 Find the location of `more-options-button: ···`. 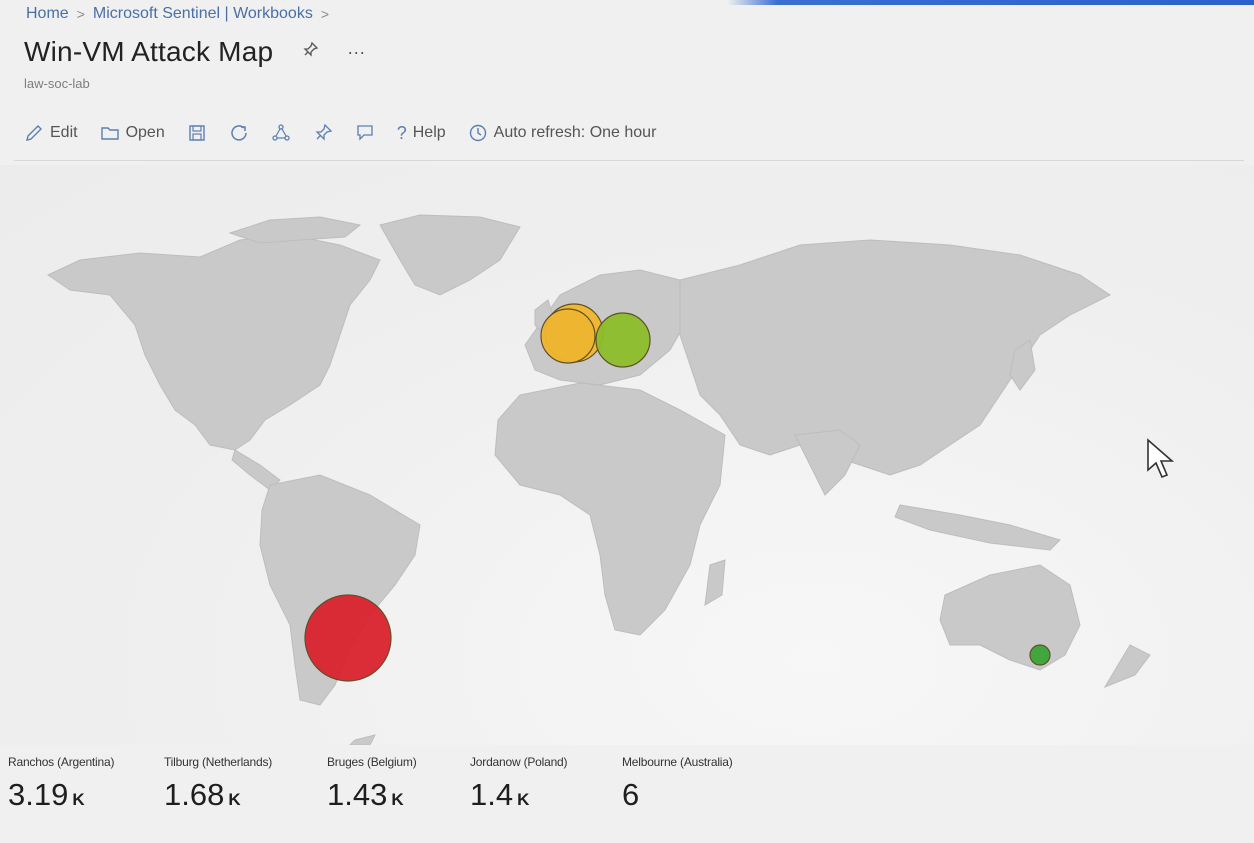

more-options-button: ··· is located at coordinates (356, 52).